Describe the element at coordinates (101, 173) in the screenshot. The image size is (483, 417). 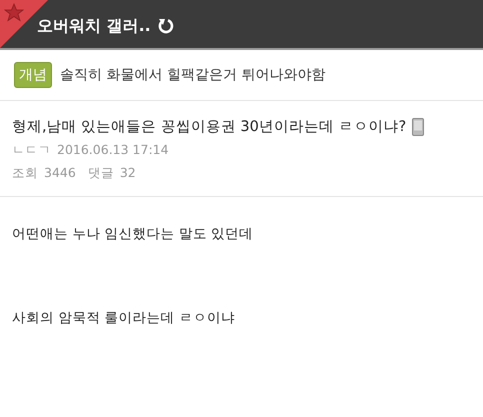
I see `comments-label: 댓글` at that location.